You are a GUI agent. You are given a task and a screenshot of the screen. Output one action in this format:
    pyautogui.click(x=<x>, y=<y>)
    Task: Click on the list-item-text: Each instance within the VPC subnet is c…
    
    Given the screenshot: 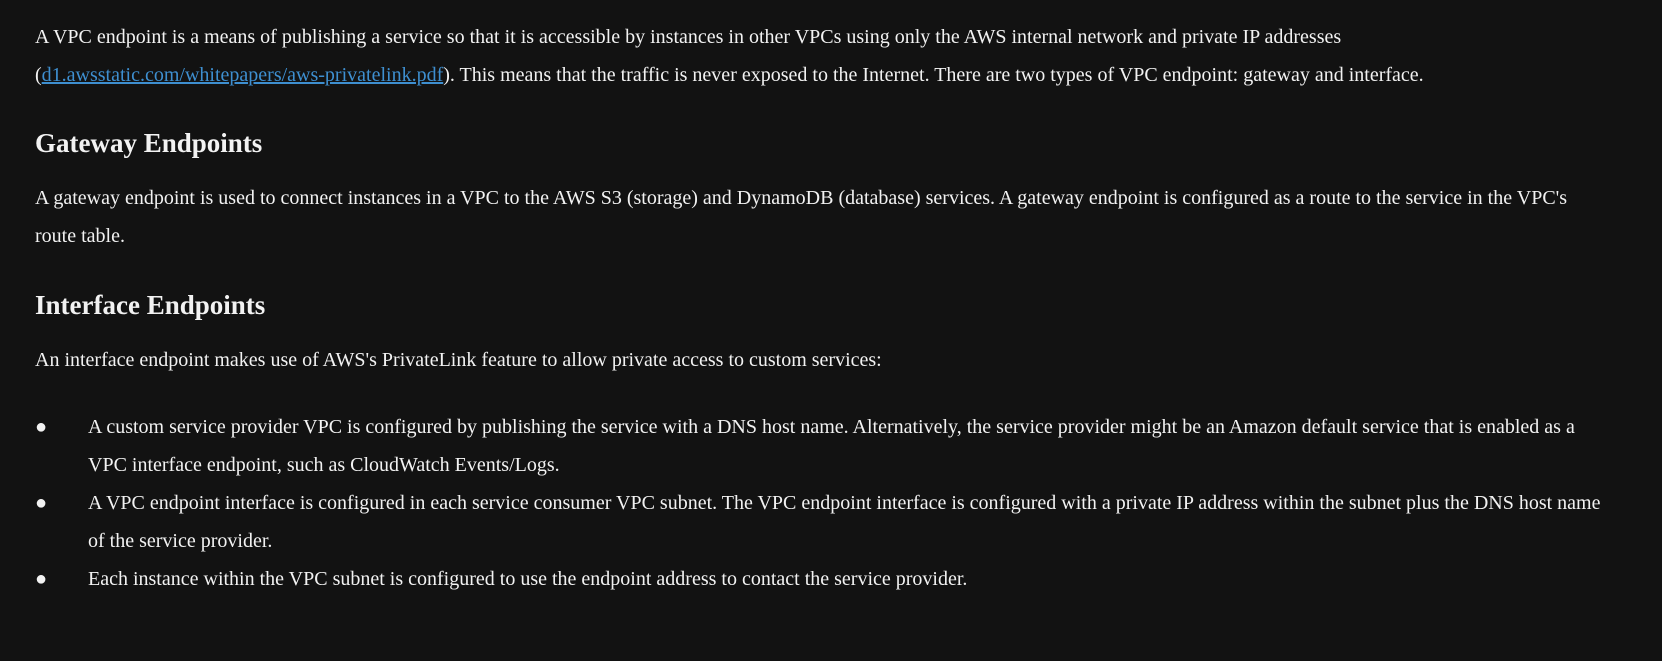 What is the action you would take?
    pyautogui.click(x=528, y=579)
    